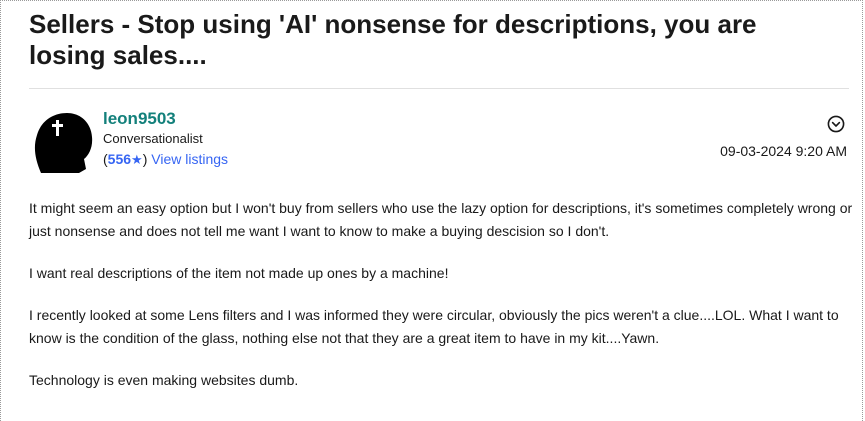  What do you see at coordinates (164, 380) in the screenshot?
I see `post-paragraph: Technology is even making websites dumb.` at bounding box center [164, 380].